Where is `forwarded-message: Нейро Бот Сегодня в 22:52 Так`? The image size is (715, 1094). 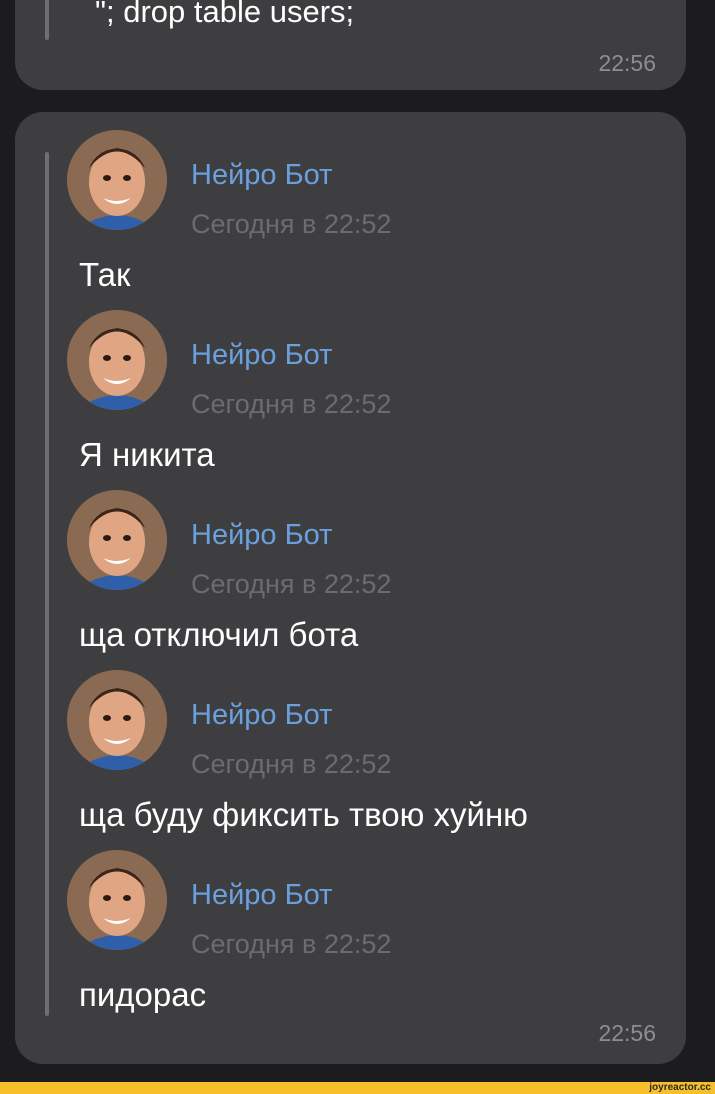 forwarded-message: Нейро Бот Сегодня в 22:52 Так is located at coordinates (350, 211).